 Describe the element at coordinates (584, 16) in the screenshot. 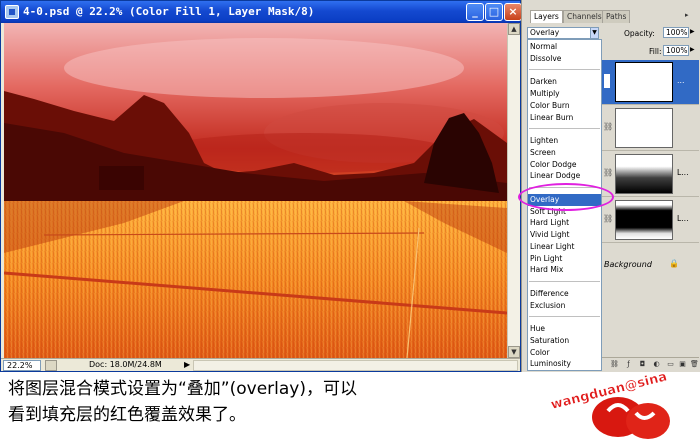

I see `tab-channels: Channels` at that location.